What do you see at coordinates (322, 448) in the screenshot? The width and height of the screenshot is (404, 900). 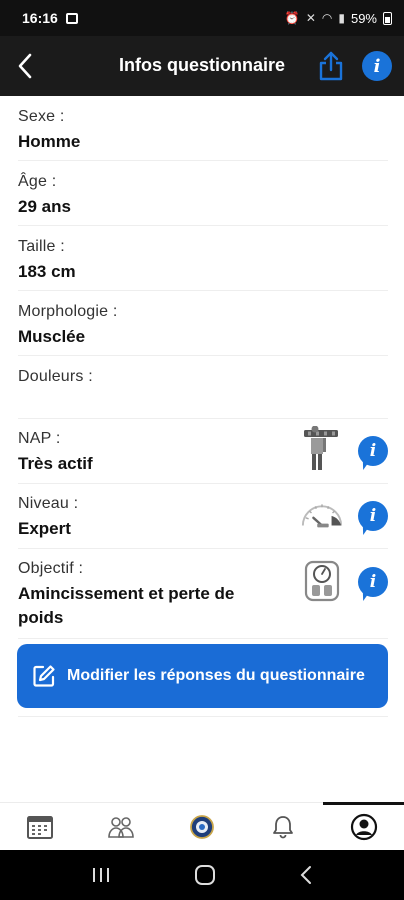 I see `worker-carrying-beam-icon` at bounding box center [322, 448].